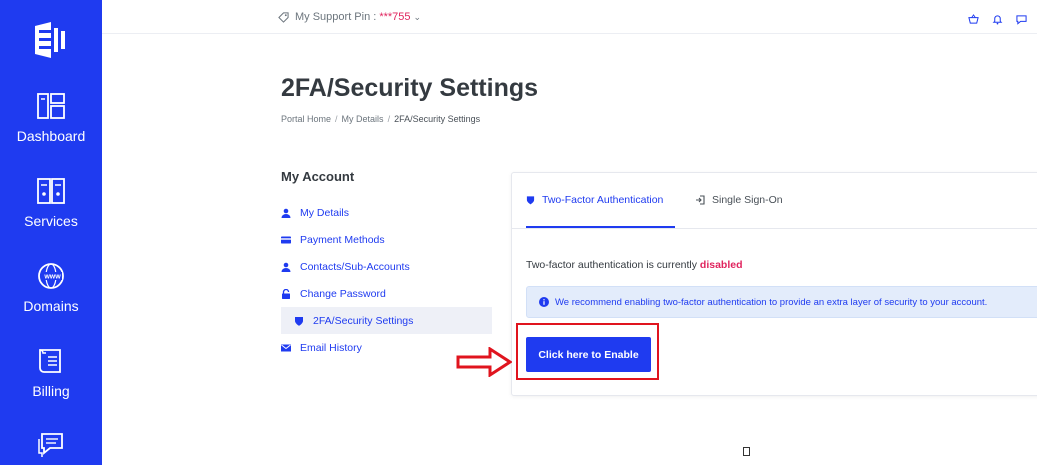 The width and height of the screenshot is (1037, 465). What do you see at coordinates (286, 347) in the screenshot?
I see `envelope-icon` at bounding box center [286, 347].